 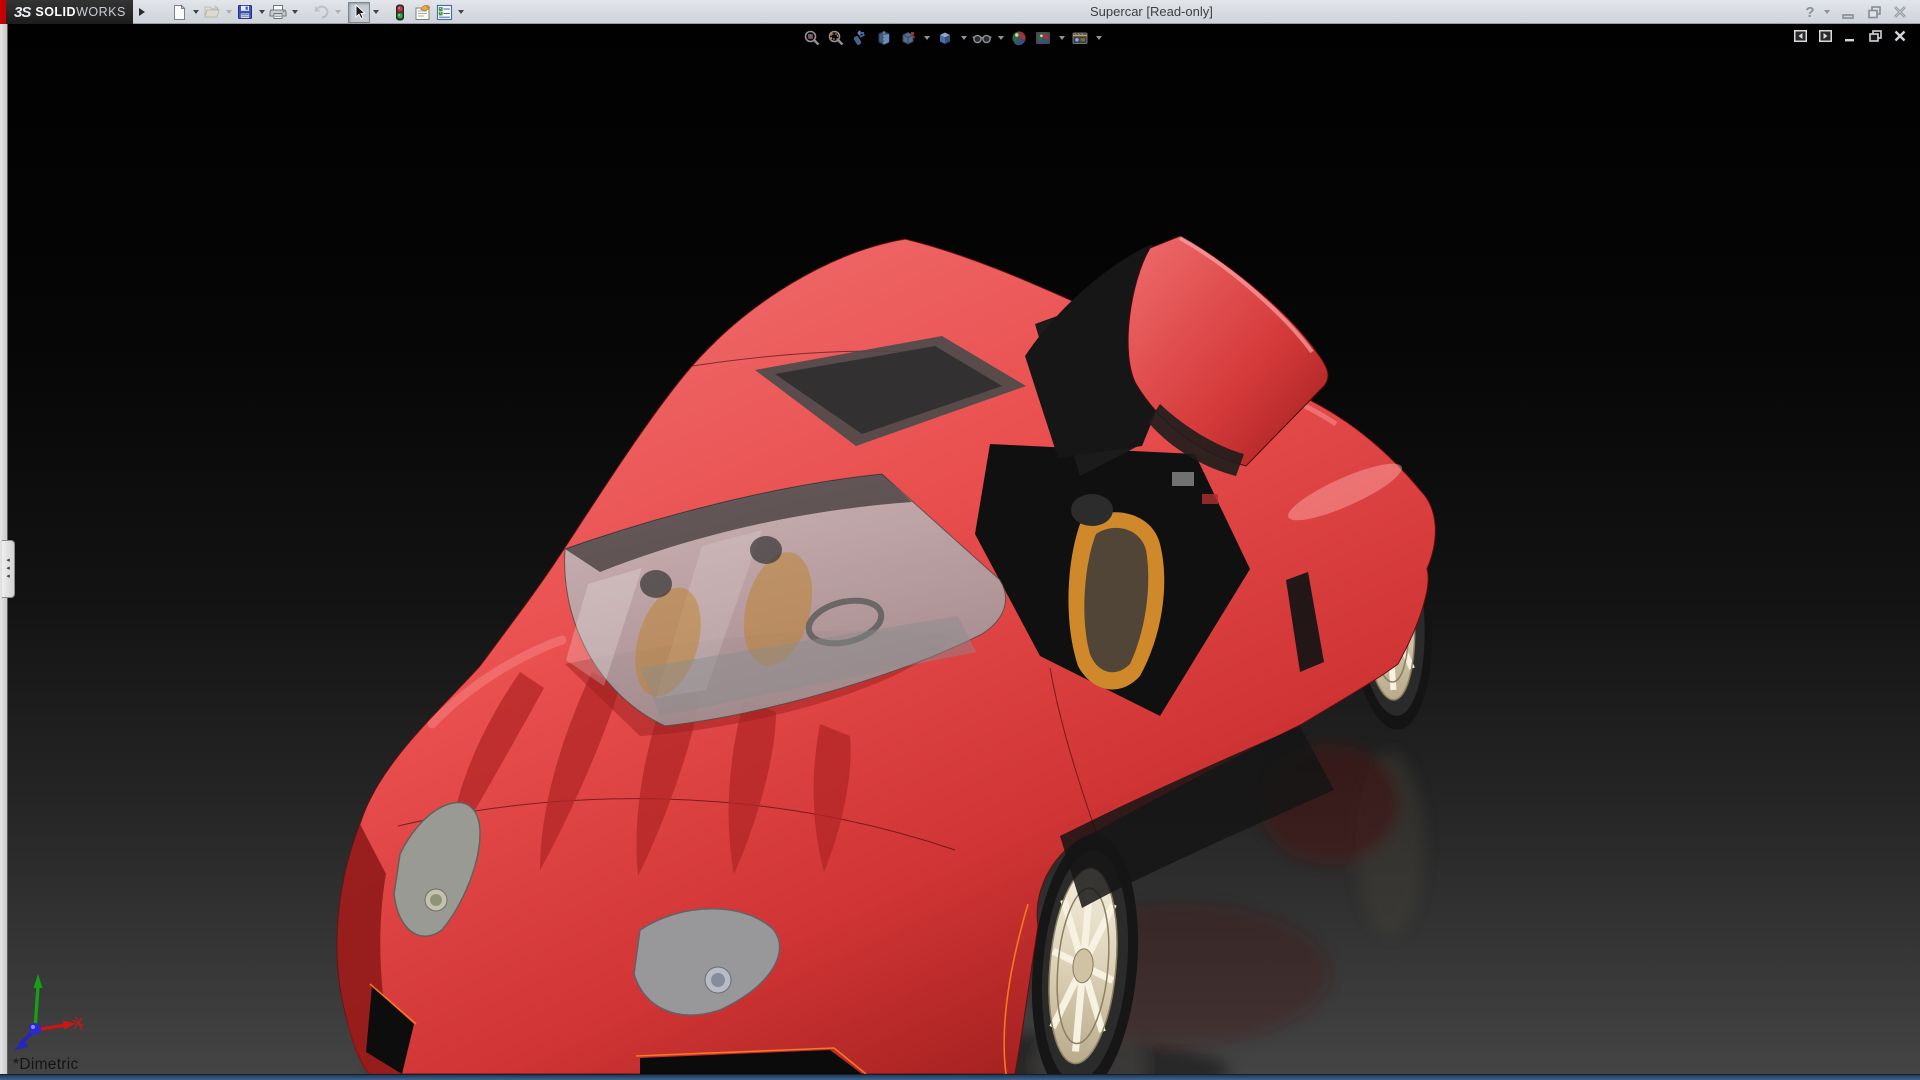 I want to click on hide-show-items-button, so click(x=982, y=38).